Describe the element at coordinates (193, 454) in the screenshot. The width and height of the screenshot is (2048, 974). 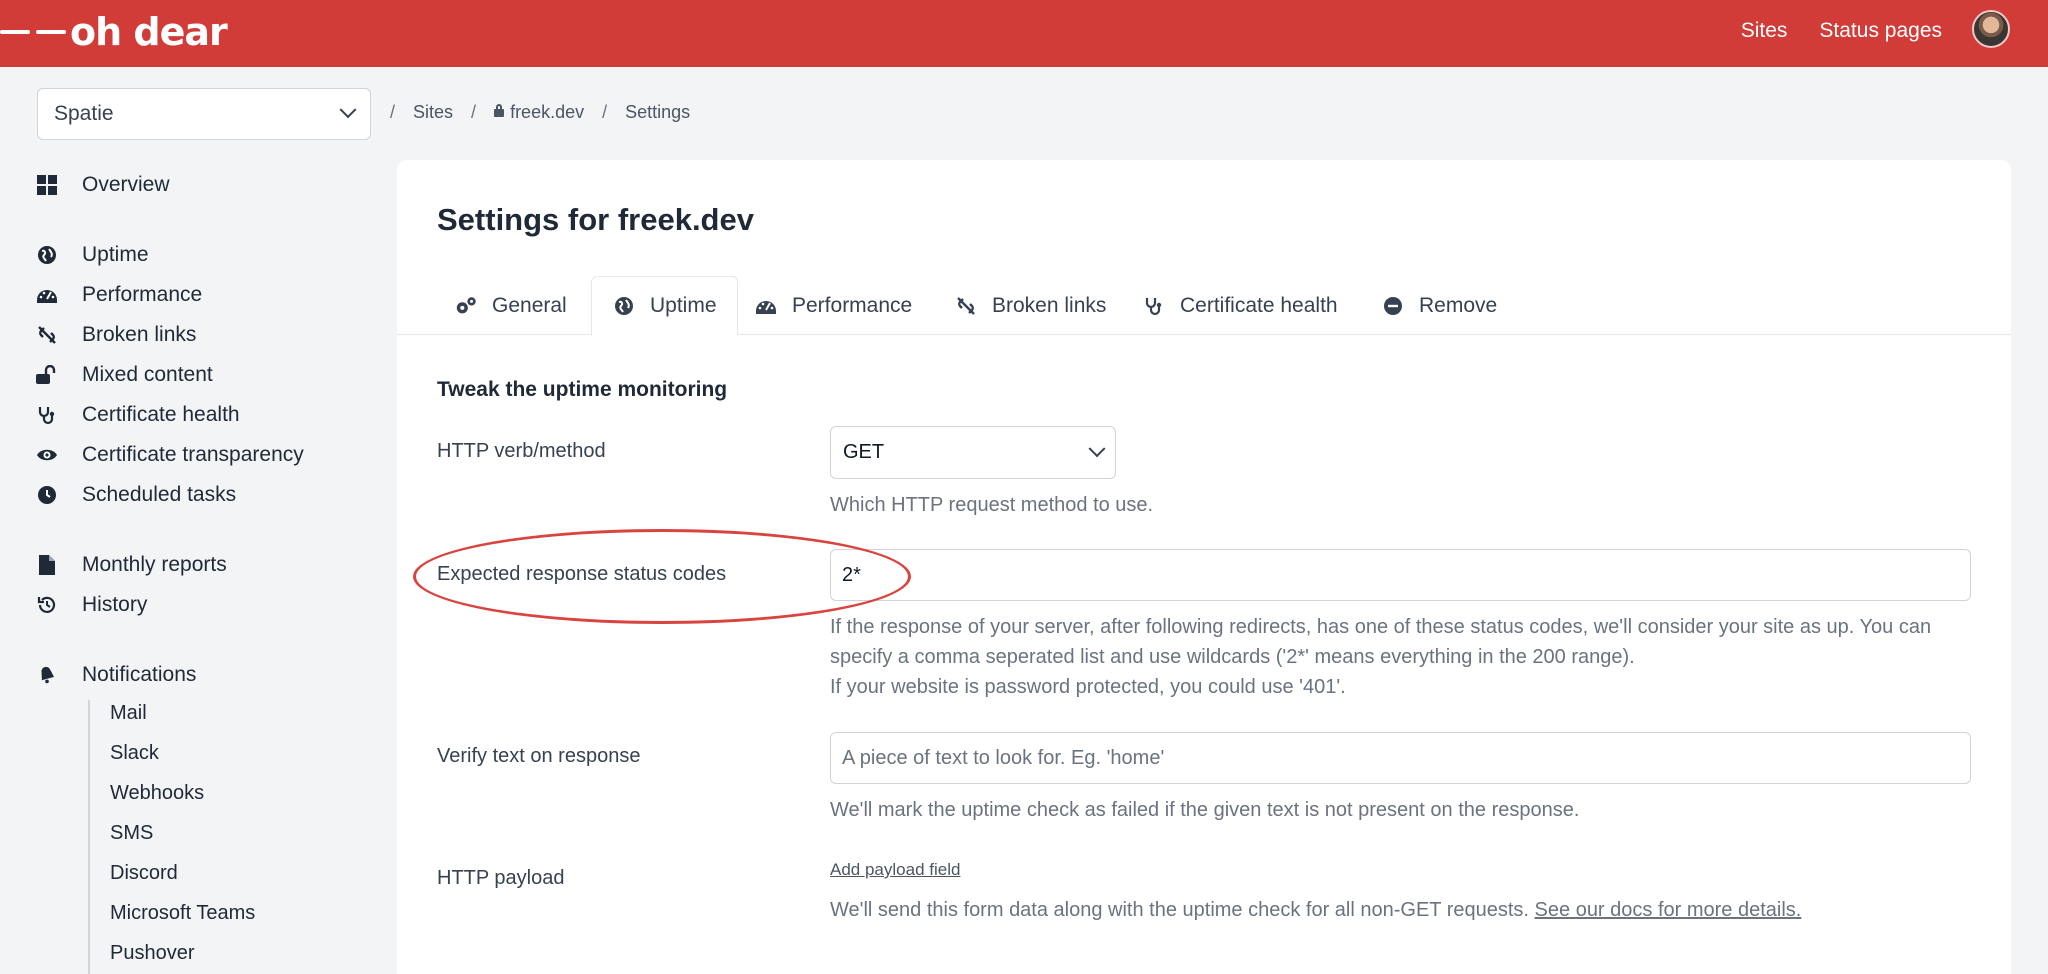
I see `sidebar-item-label: Certificate transparency` at that location.